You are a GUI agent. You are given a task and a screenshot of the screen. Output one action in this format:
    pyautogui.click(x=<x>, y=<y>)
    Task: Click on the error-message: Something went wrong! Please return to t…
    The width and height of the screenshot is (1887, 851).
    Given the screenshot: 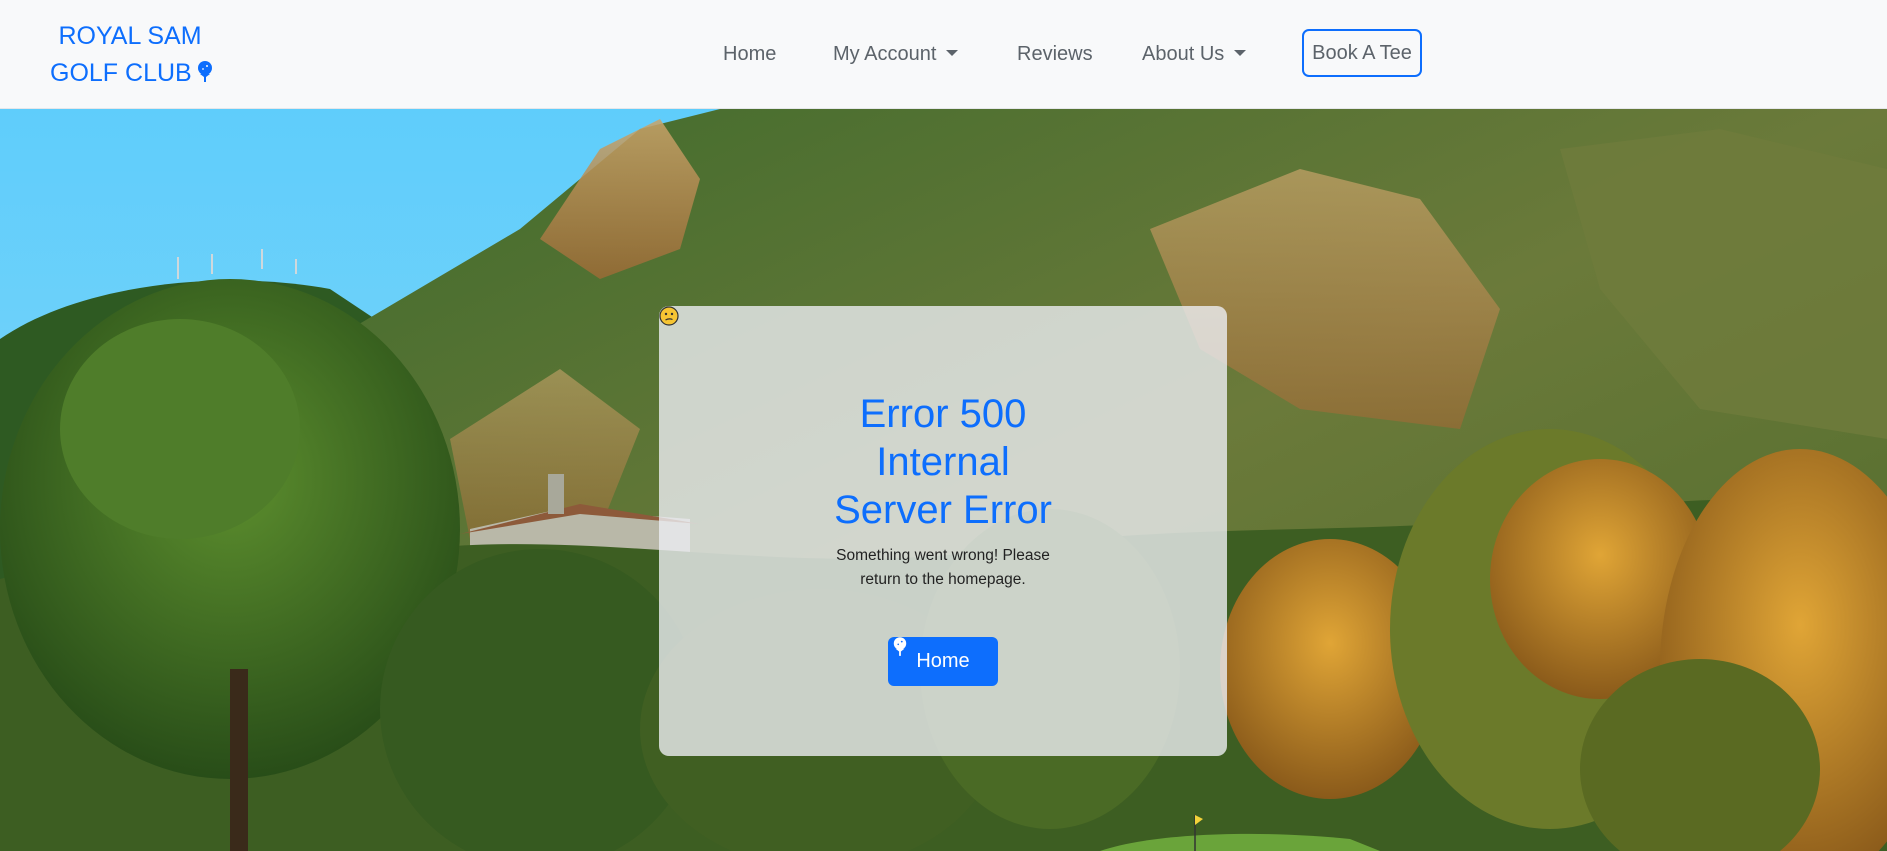 What is the action you would take?
    pyautogui.click(x=943, y=568)
    